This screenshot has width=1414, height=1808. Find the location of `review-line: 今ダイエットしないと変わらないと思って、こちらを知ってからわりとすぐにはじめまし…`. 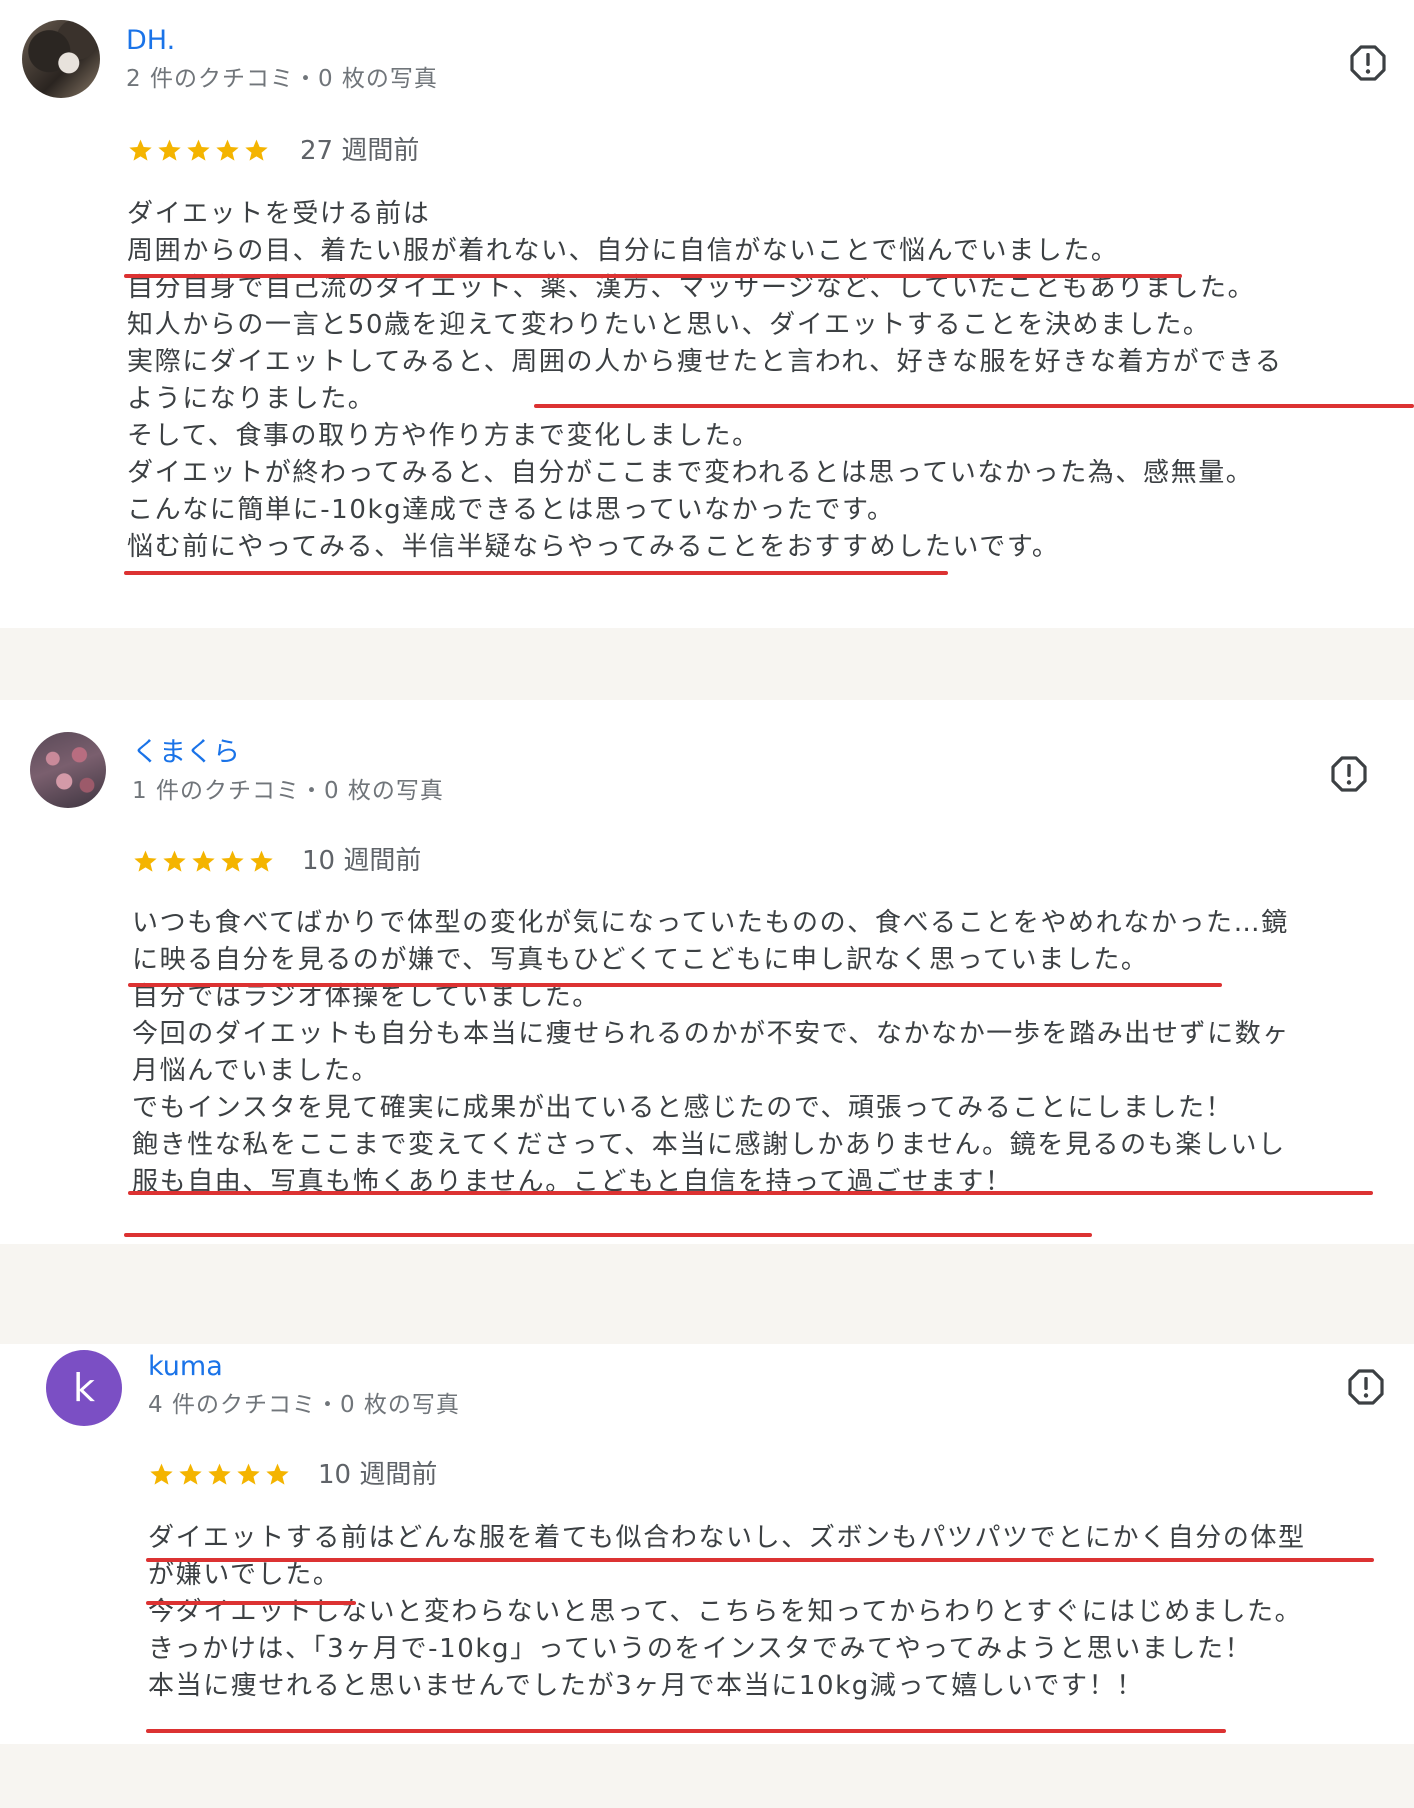

review-line: 今ダイエットしないと変わらないと思って、こちらを知ってからわりとすぐにはじめまし… is located at coordinates (725, 1612).